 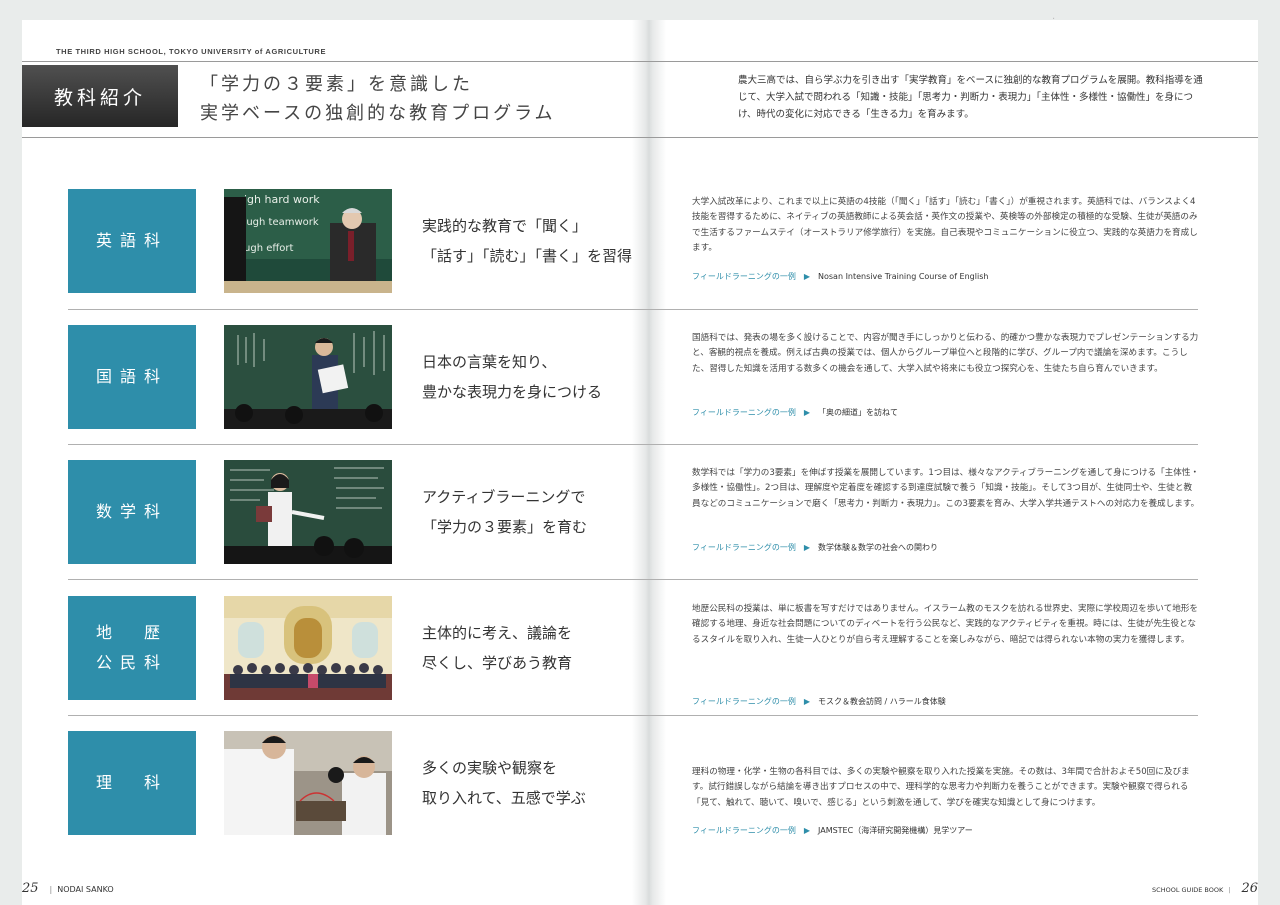 I want to click on field-learning-line: フィールドラーニングの一例 ▶ 「奥の細道」を訪ねて, so click(x=795, y=412).